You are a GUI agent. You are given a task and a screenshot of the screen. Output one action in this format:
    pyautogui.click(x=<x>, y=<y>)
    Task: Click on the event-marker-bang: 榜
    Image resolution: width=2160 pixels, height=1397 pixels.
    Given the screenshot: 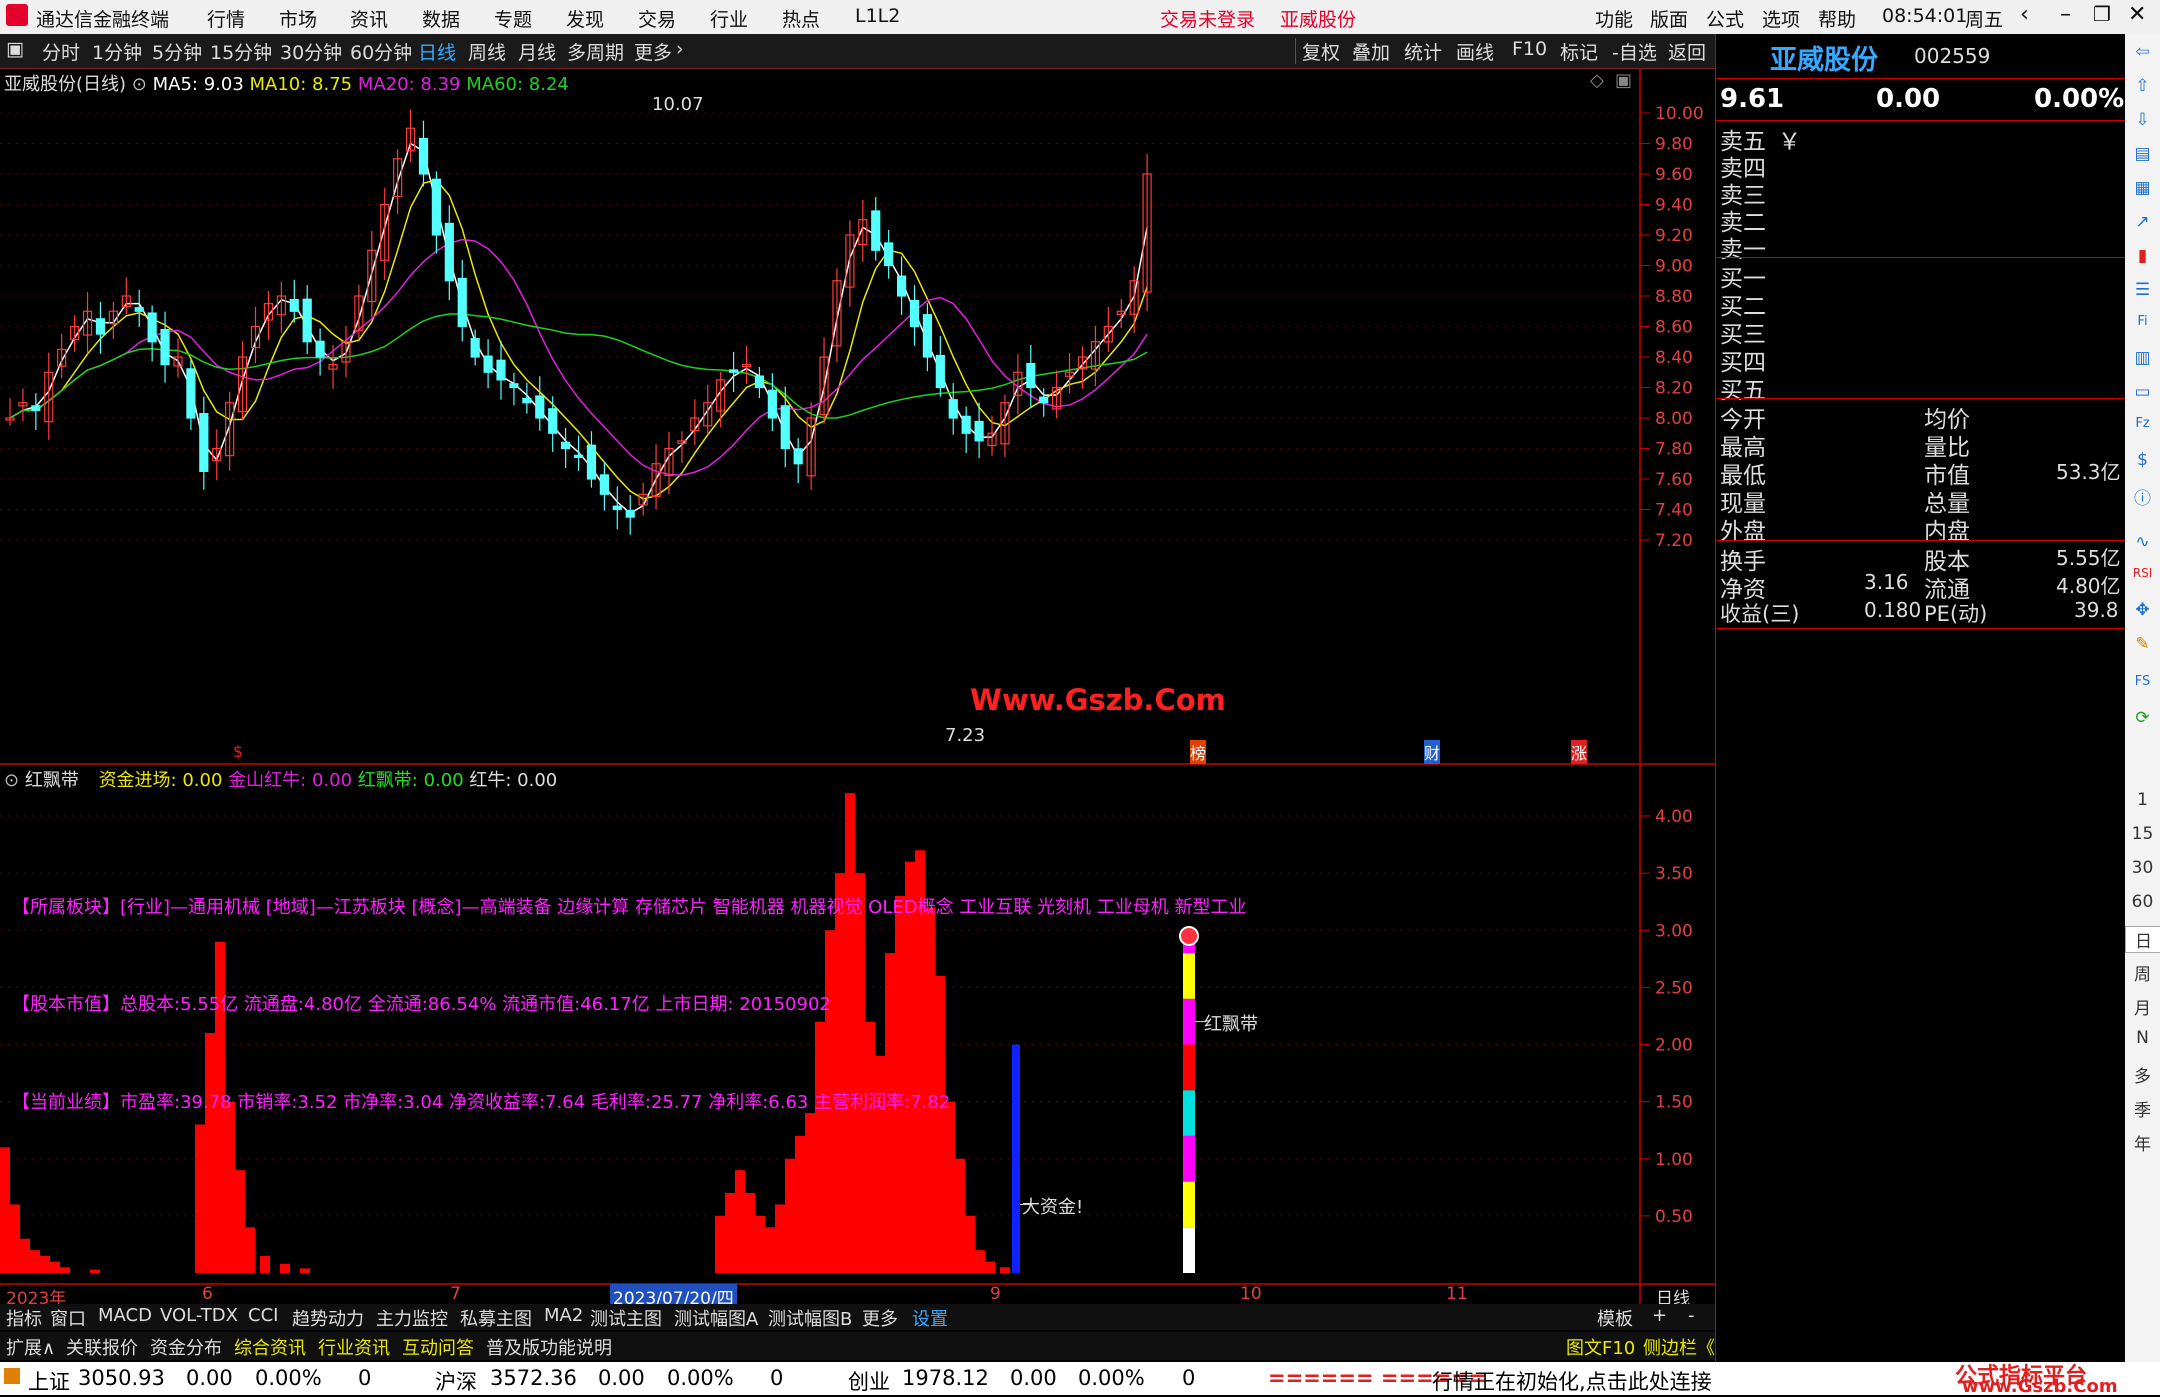 What is the action you would take?
    pyautogui.click(x=1198, y=752)
    